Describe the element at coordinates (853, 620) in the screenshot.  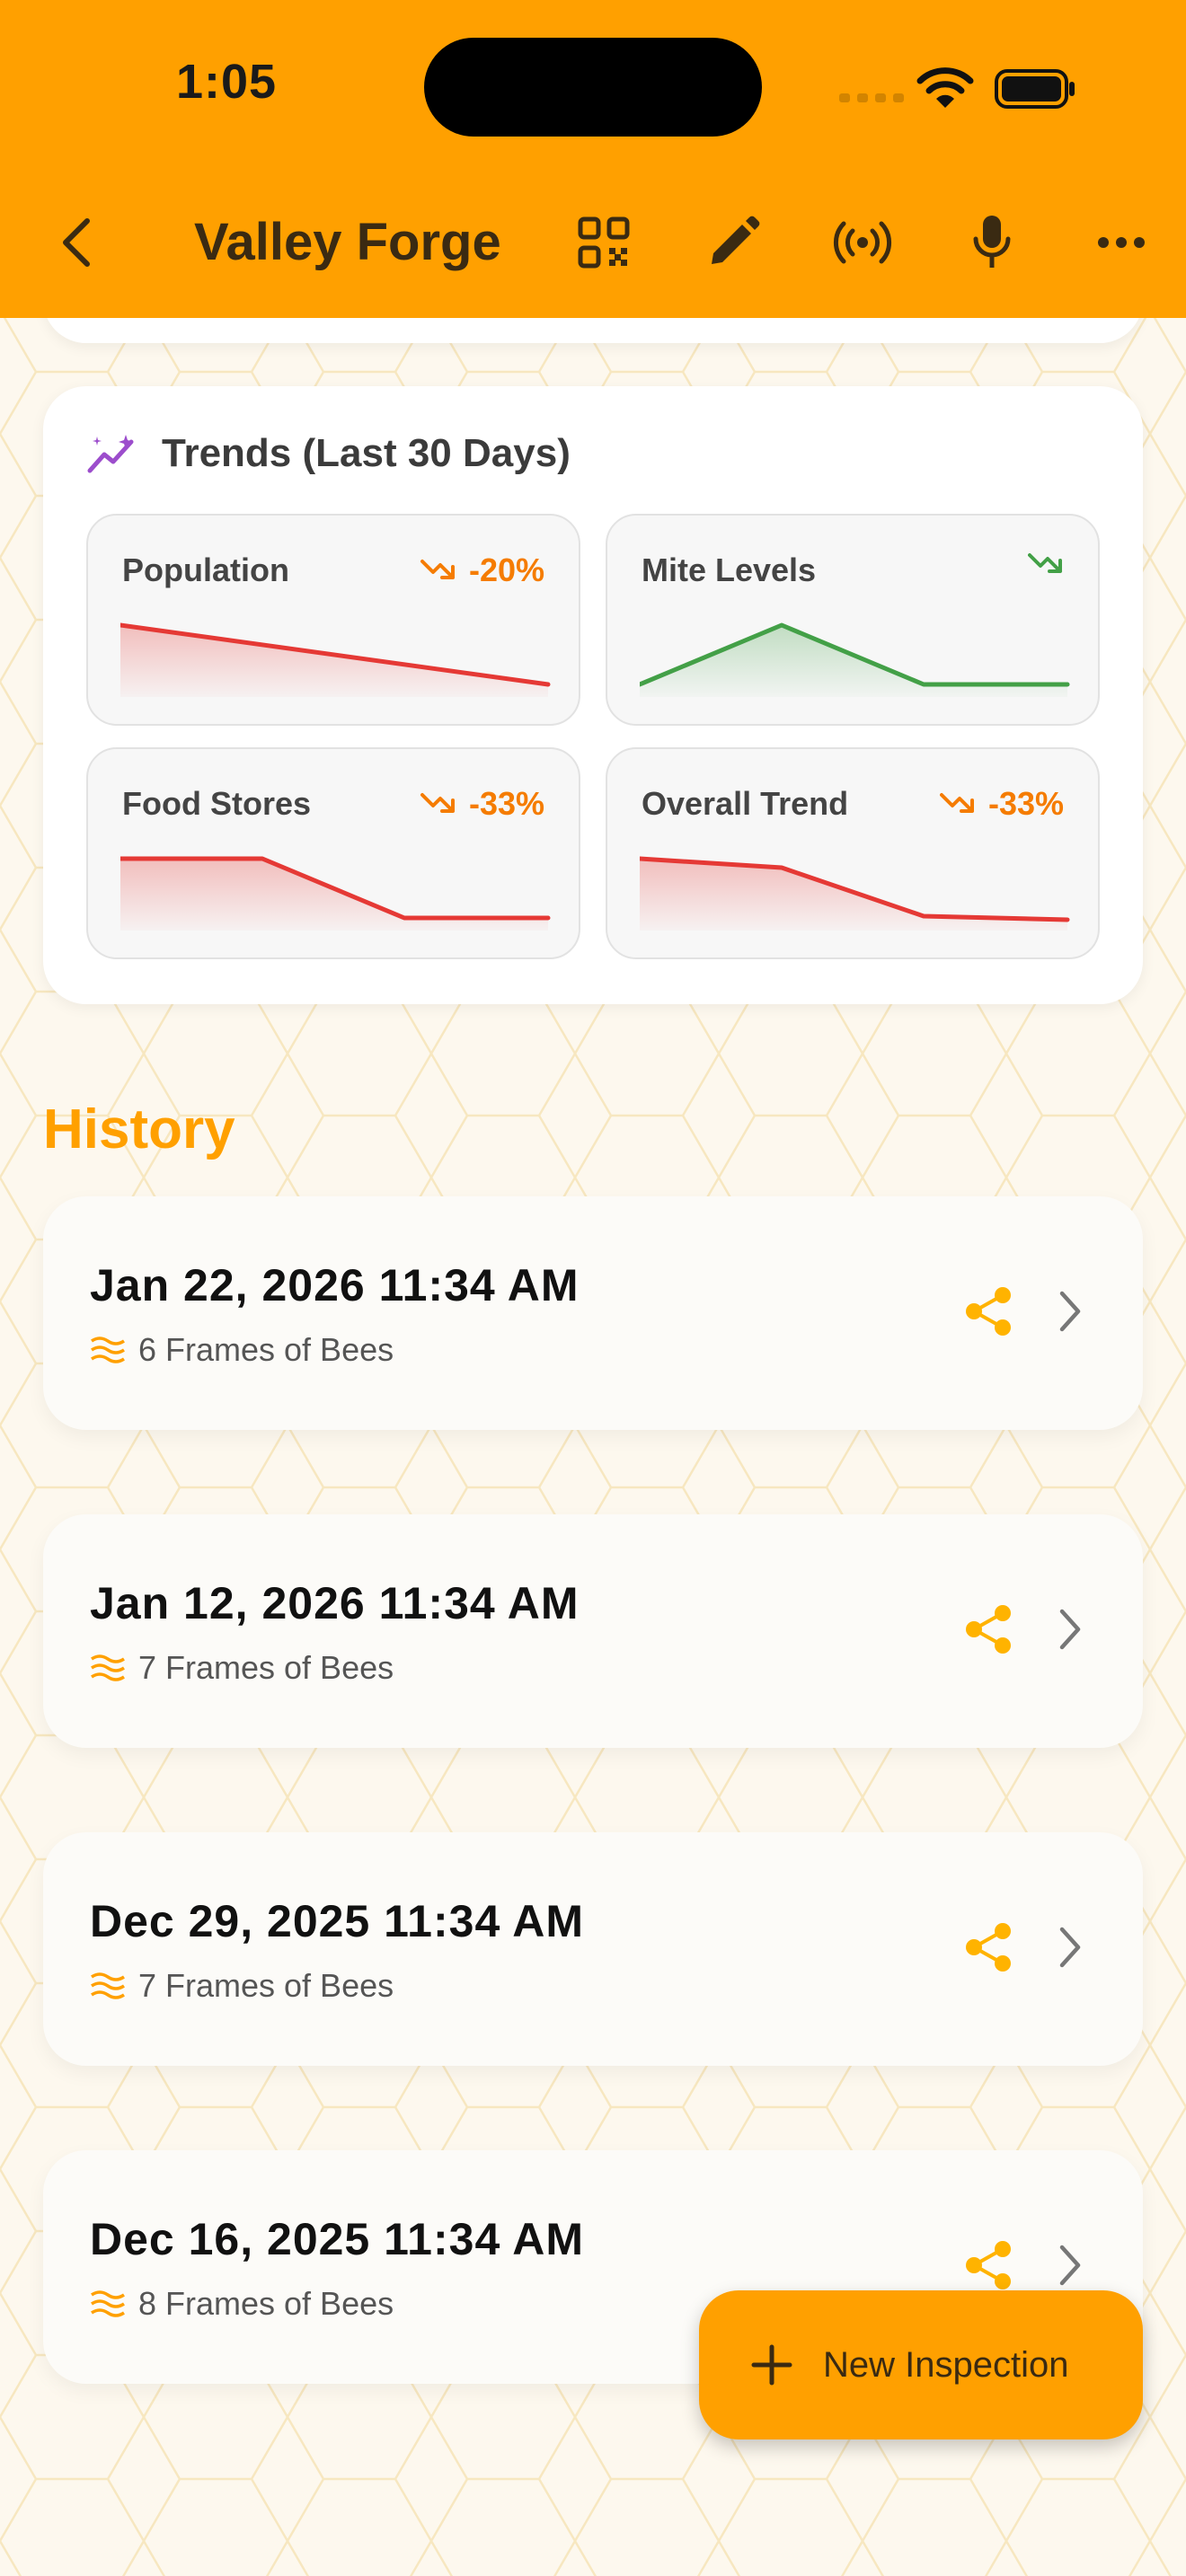
I see `trend-tile-mite-levels: Mite Levels` at that location.